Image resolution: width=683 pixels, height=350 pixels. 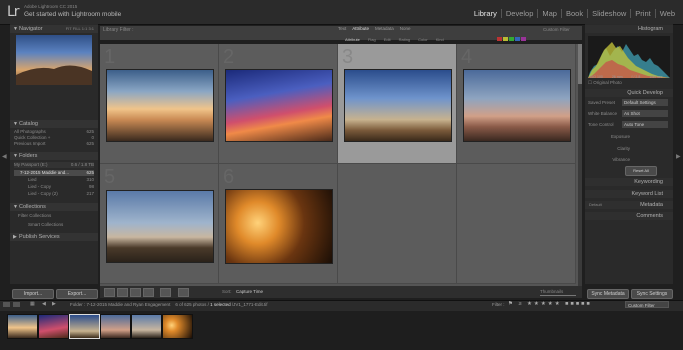 What do you see at coordinates (16, 304) in the screenshot?
I see `page-2-icon` at bounding box center [16, 304].